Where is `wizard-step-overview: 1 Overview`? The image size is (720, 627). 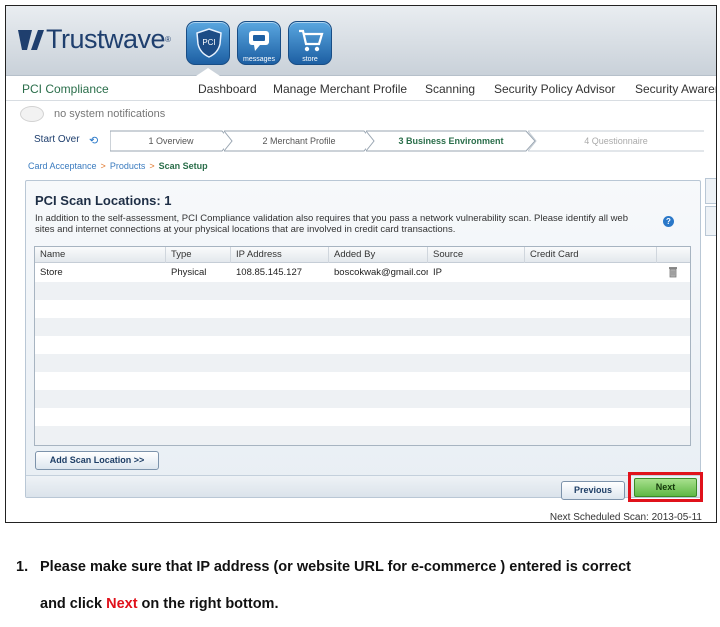
wizard-step-overview: 1 Overview is located at coordinates (171, 141).